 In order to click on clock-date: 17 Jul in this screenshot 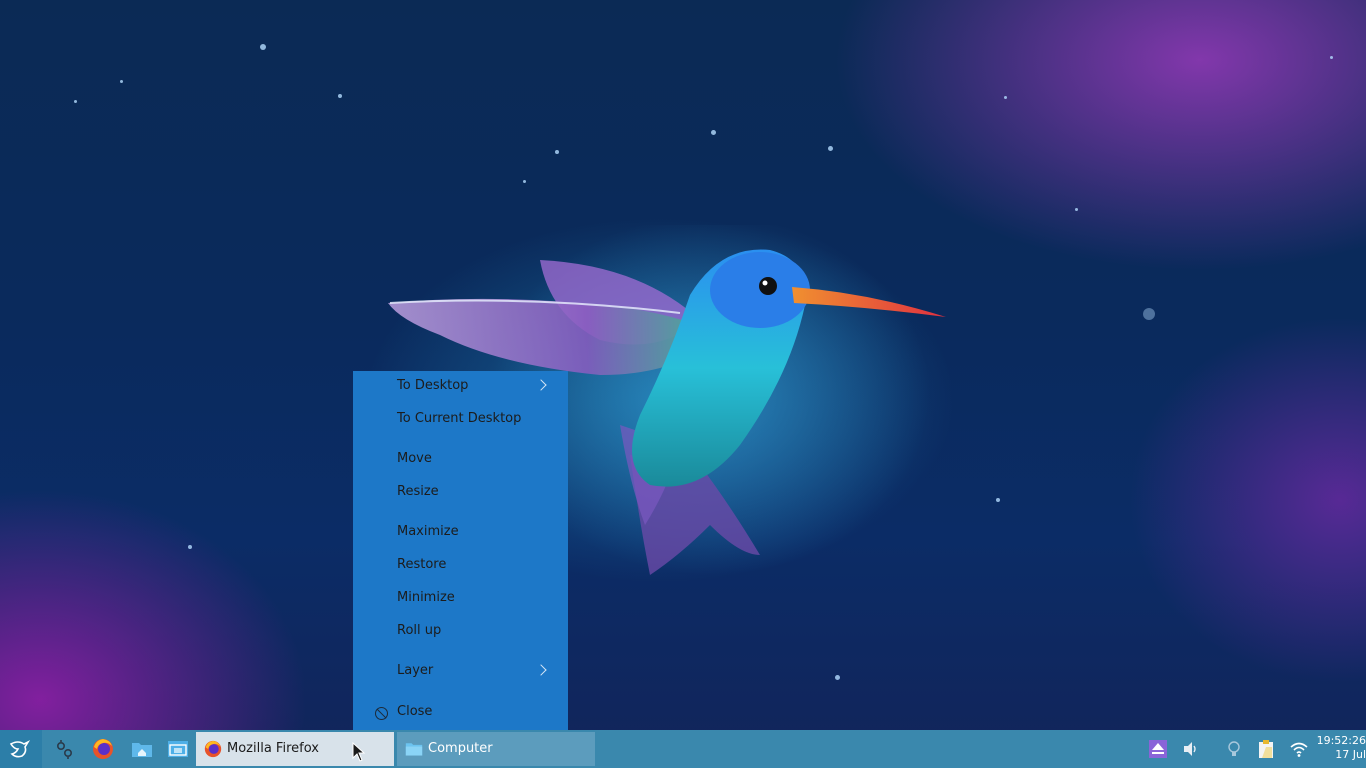, I will do `click(1350, 754)`.